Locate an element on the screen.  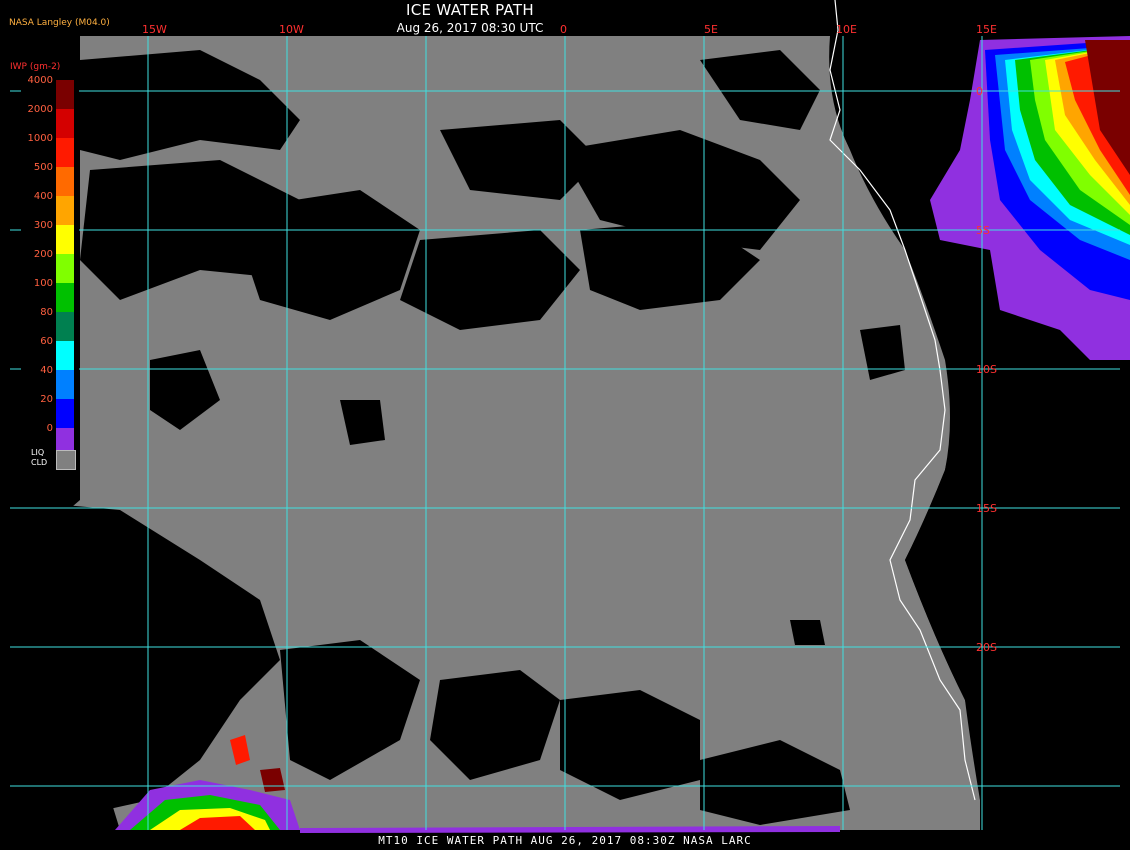
legend-tick: 0 is located at coordinates (49, 428).